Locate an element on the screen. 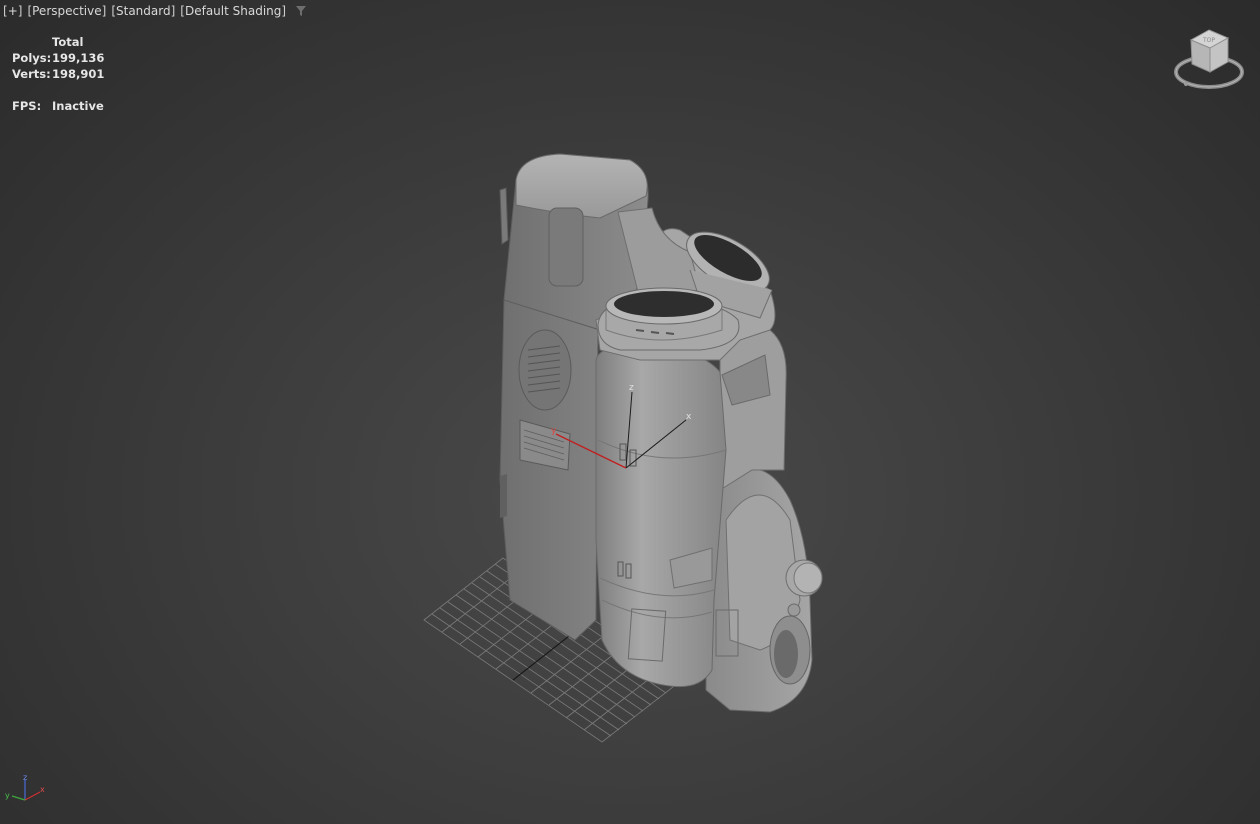  stats-header: Total is located at coordinates (68, 42).